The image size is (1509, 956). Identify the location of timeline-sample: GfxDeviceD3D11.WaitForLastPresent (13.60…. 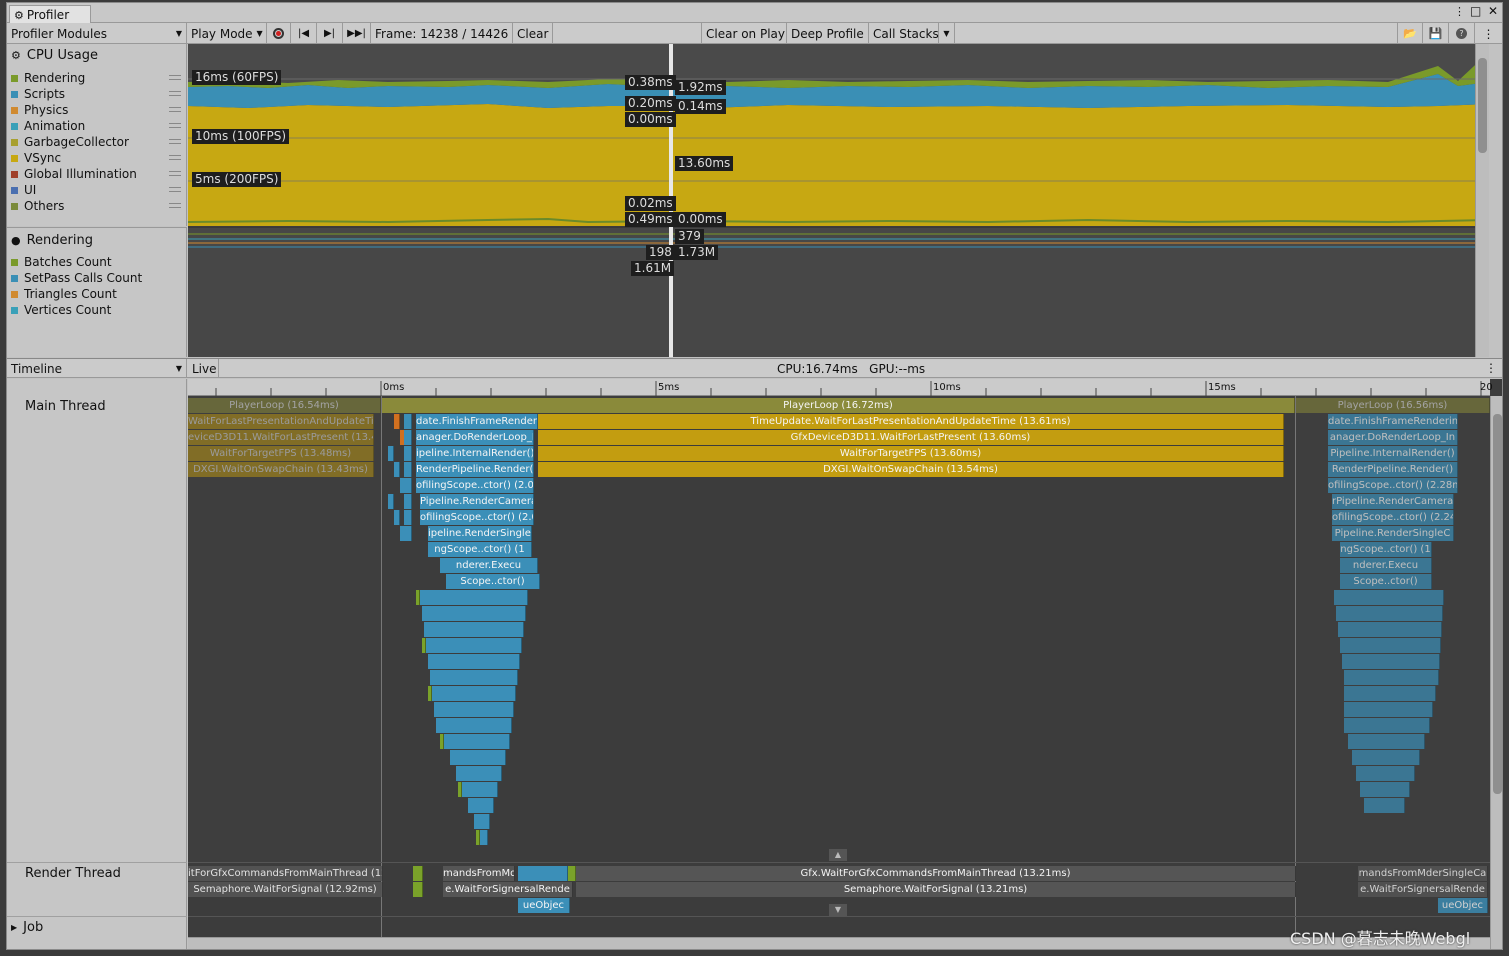
(911, 437).